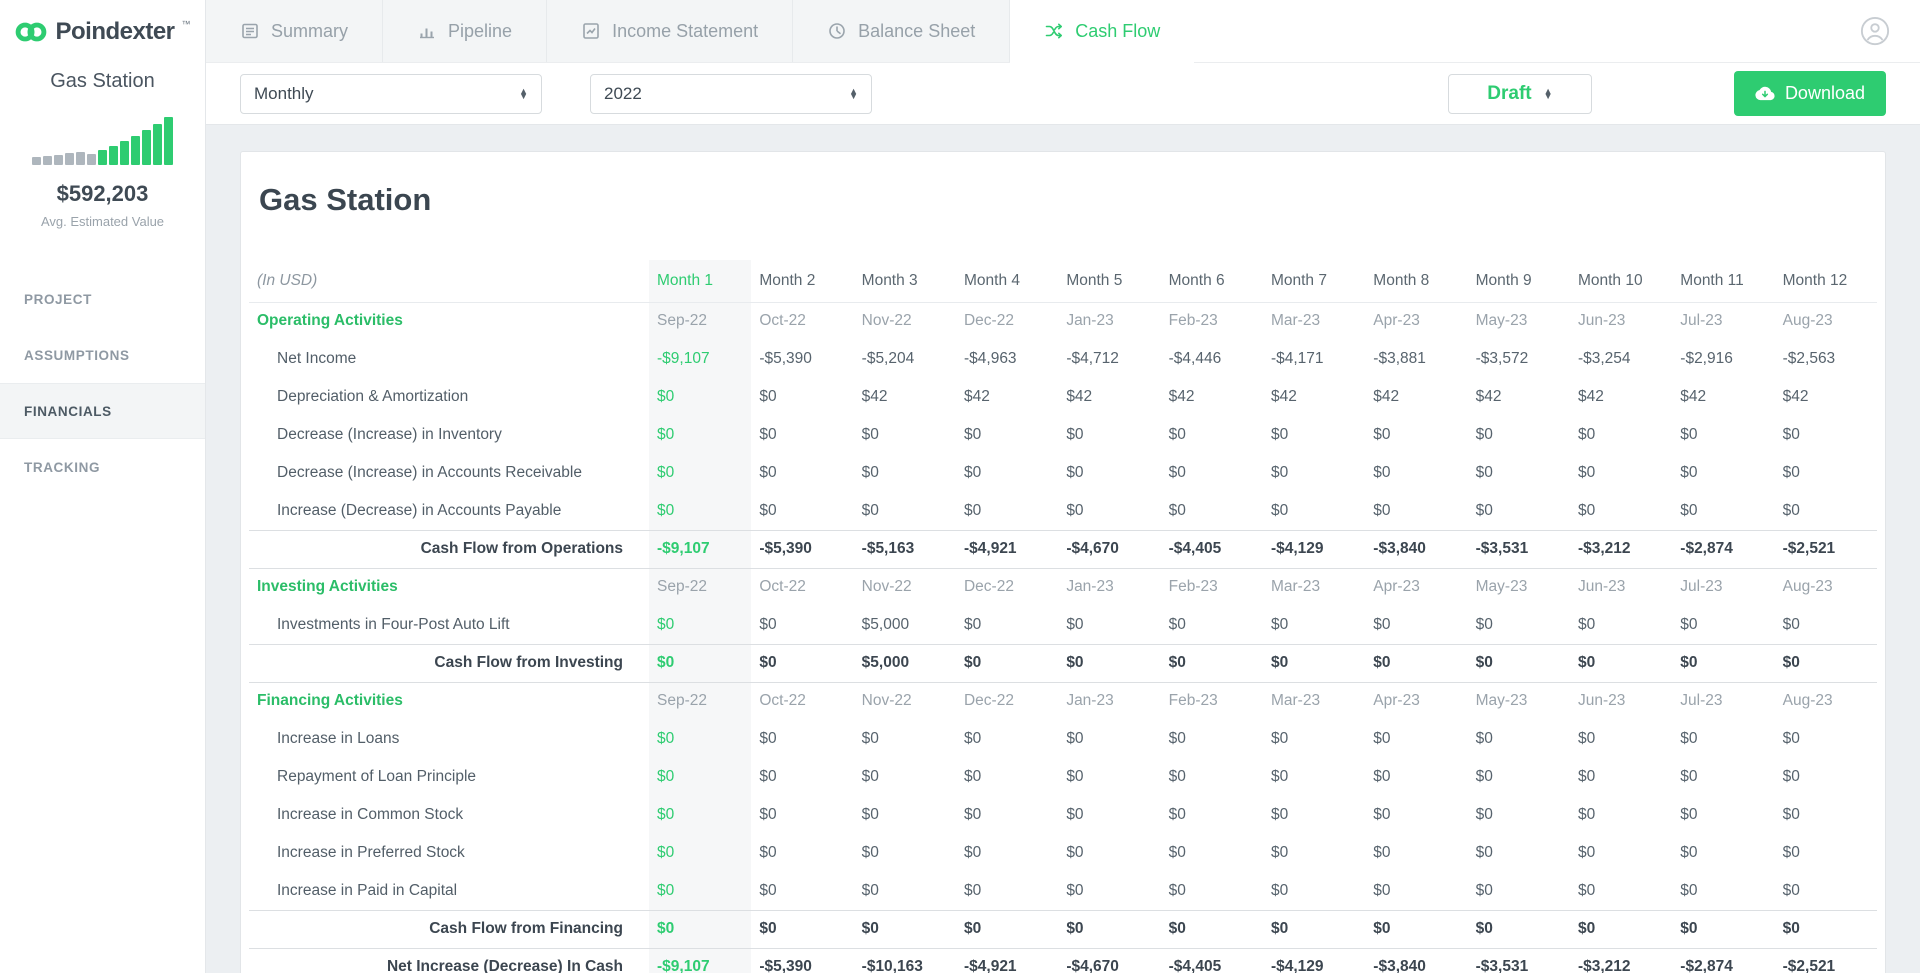 The image size is (1920, 973). Describe the element at coordinates (371, 852) in the screenshot. I see `row-label: Increase in Preferred Stock` at that location.